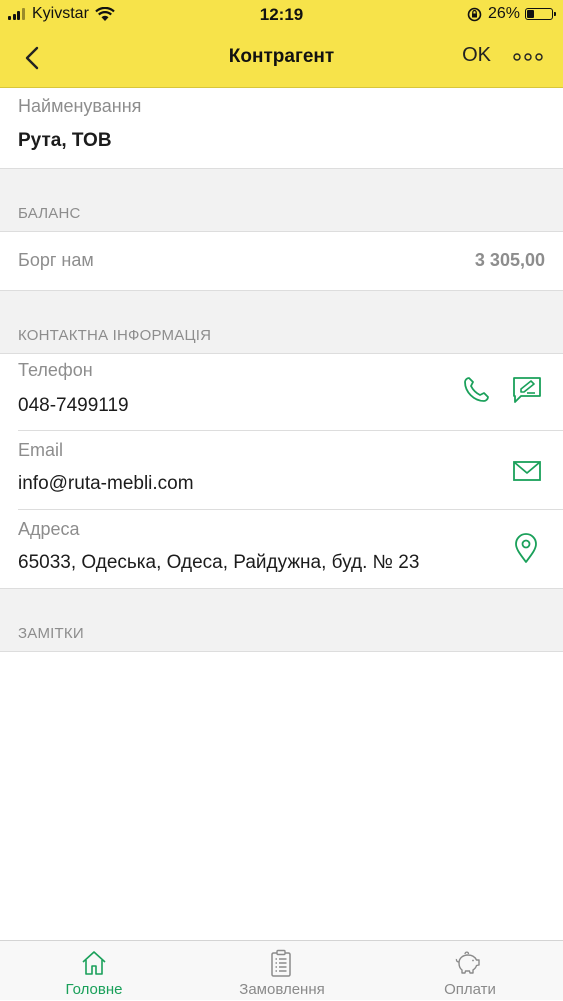 The height and width of the screenshot is (1001, 563). What do you see at coordinates (503, 13) in the screenshot?
I see `battery-percent: 26%` at bounding box center [503, 13].